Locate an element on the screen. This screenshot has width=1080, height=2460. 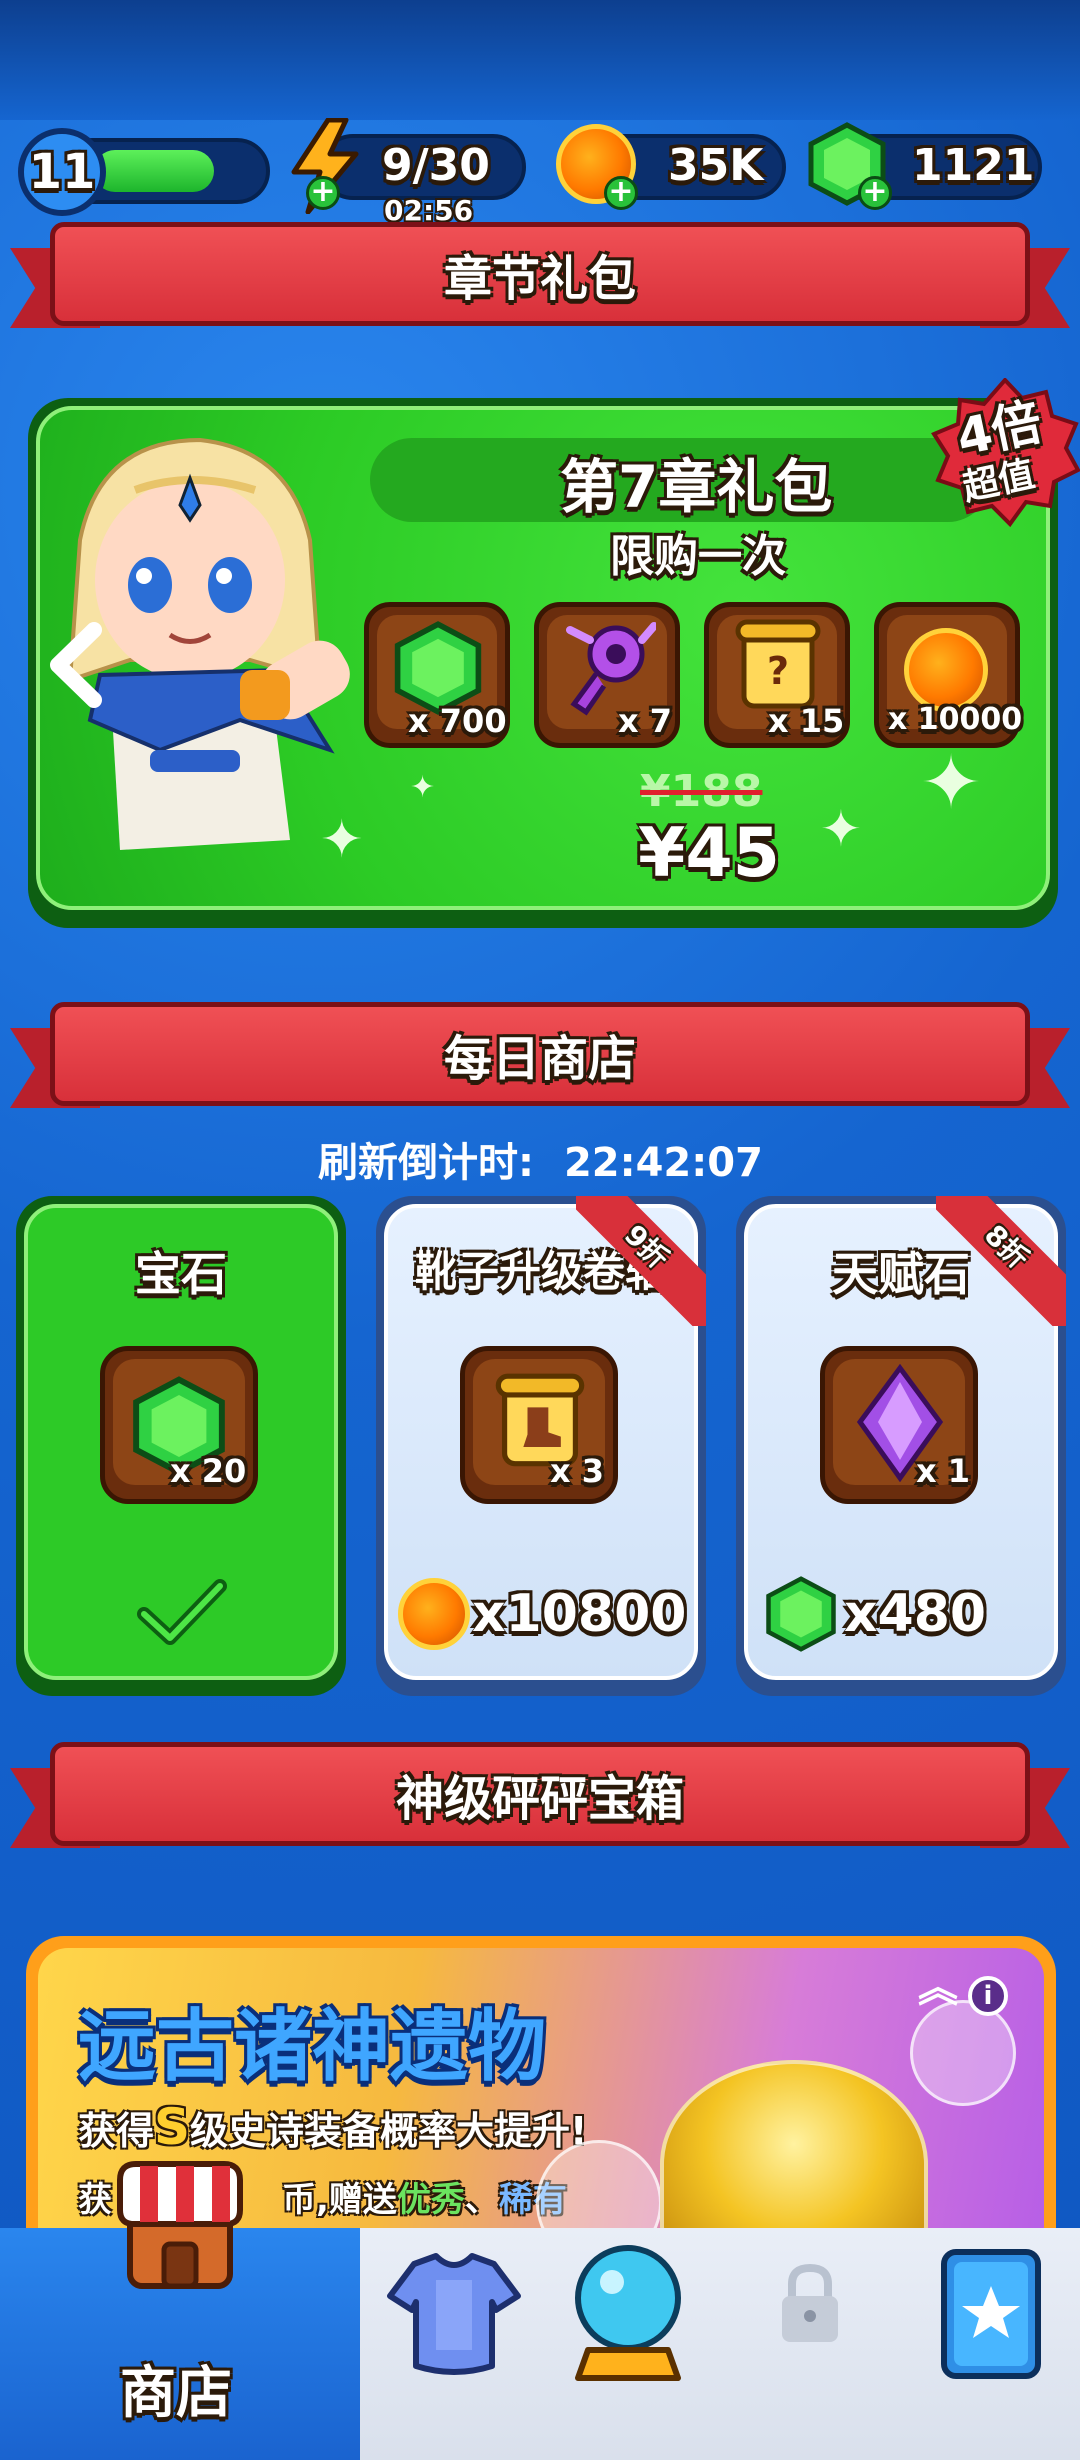
discount-text: 8折 is located at coordinates (1001, 1261).